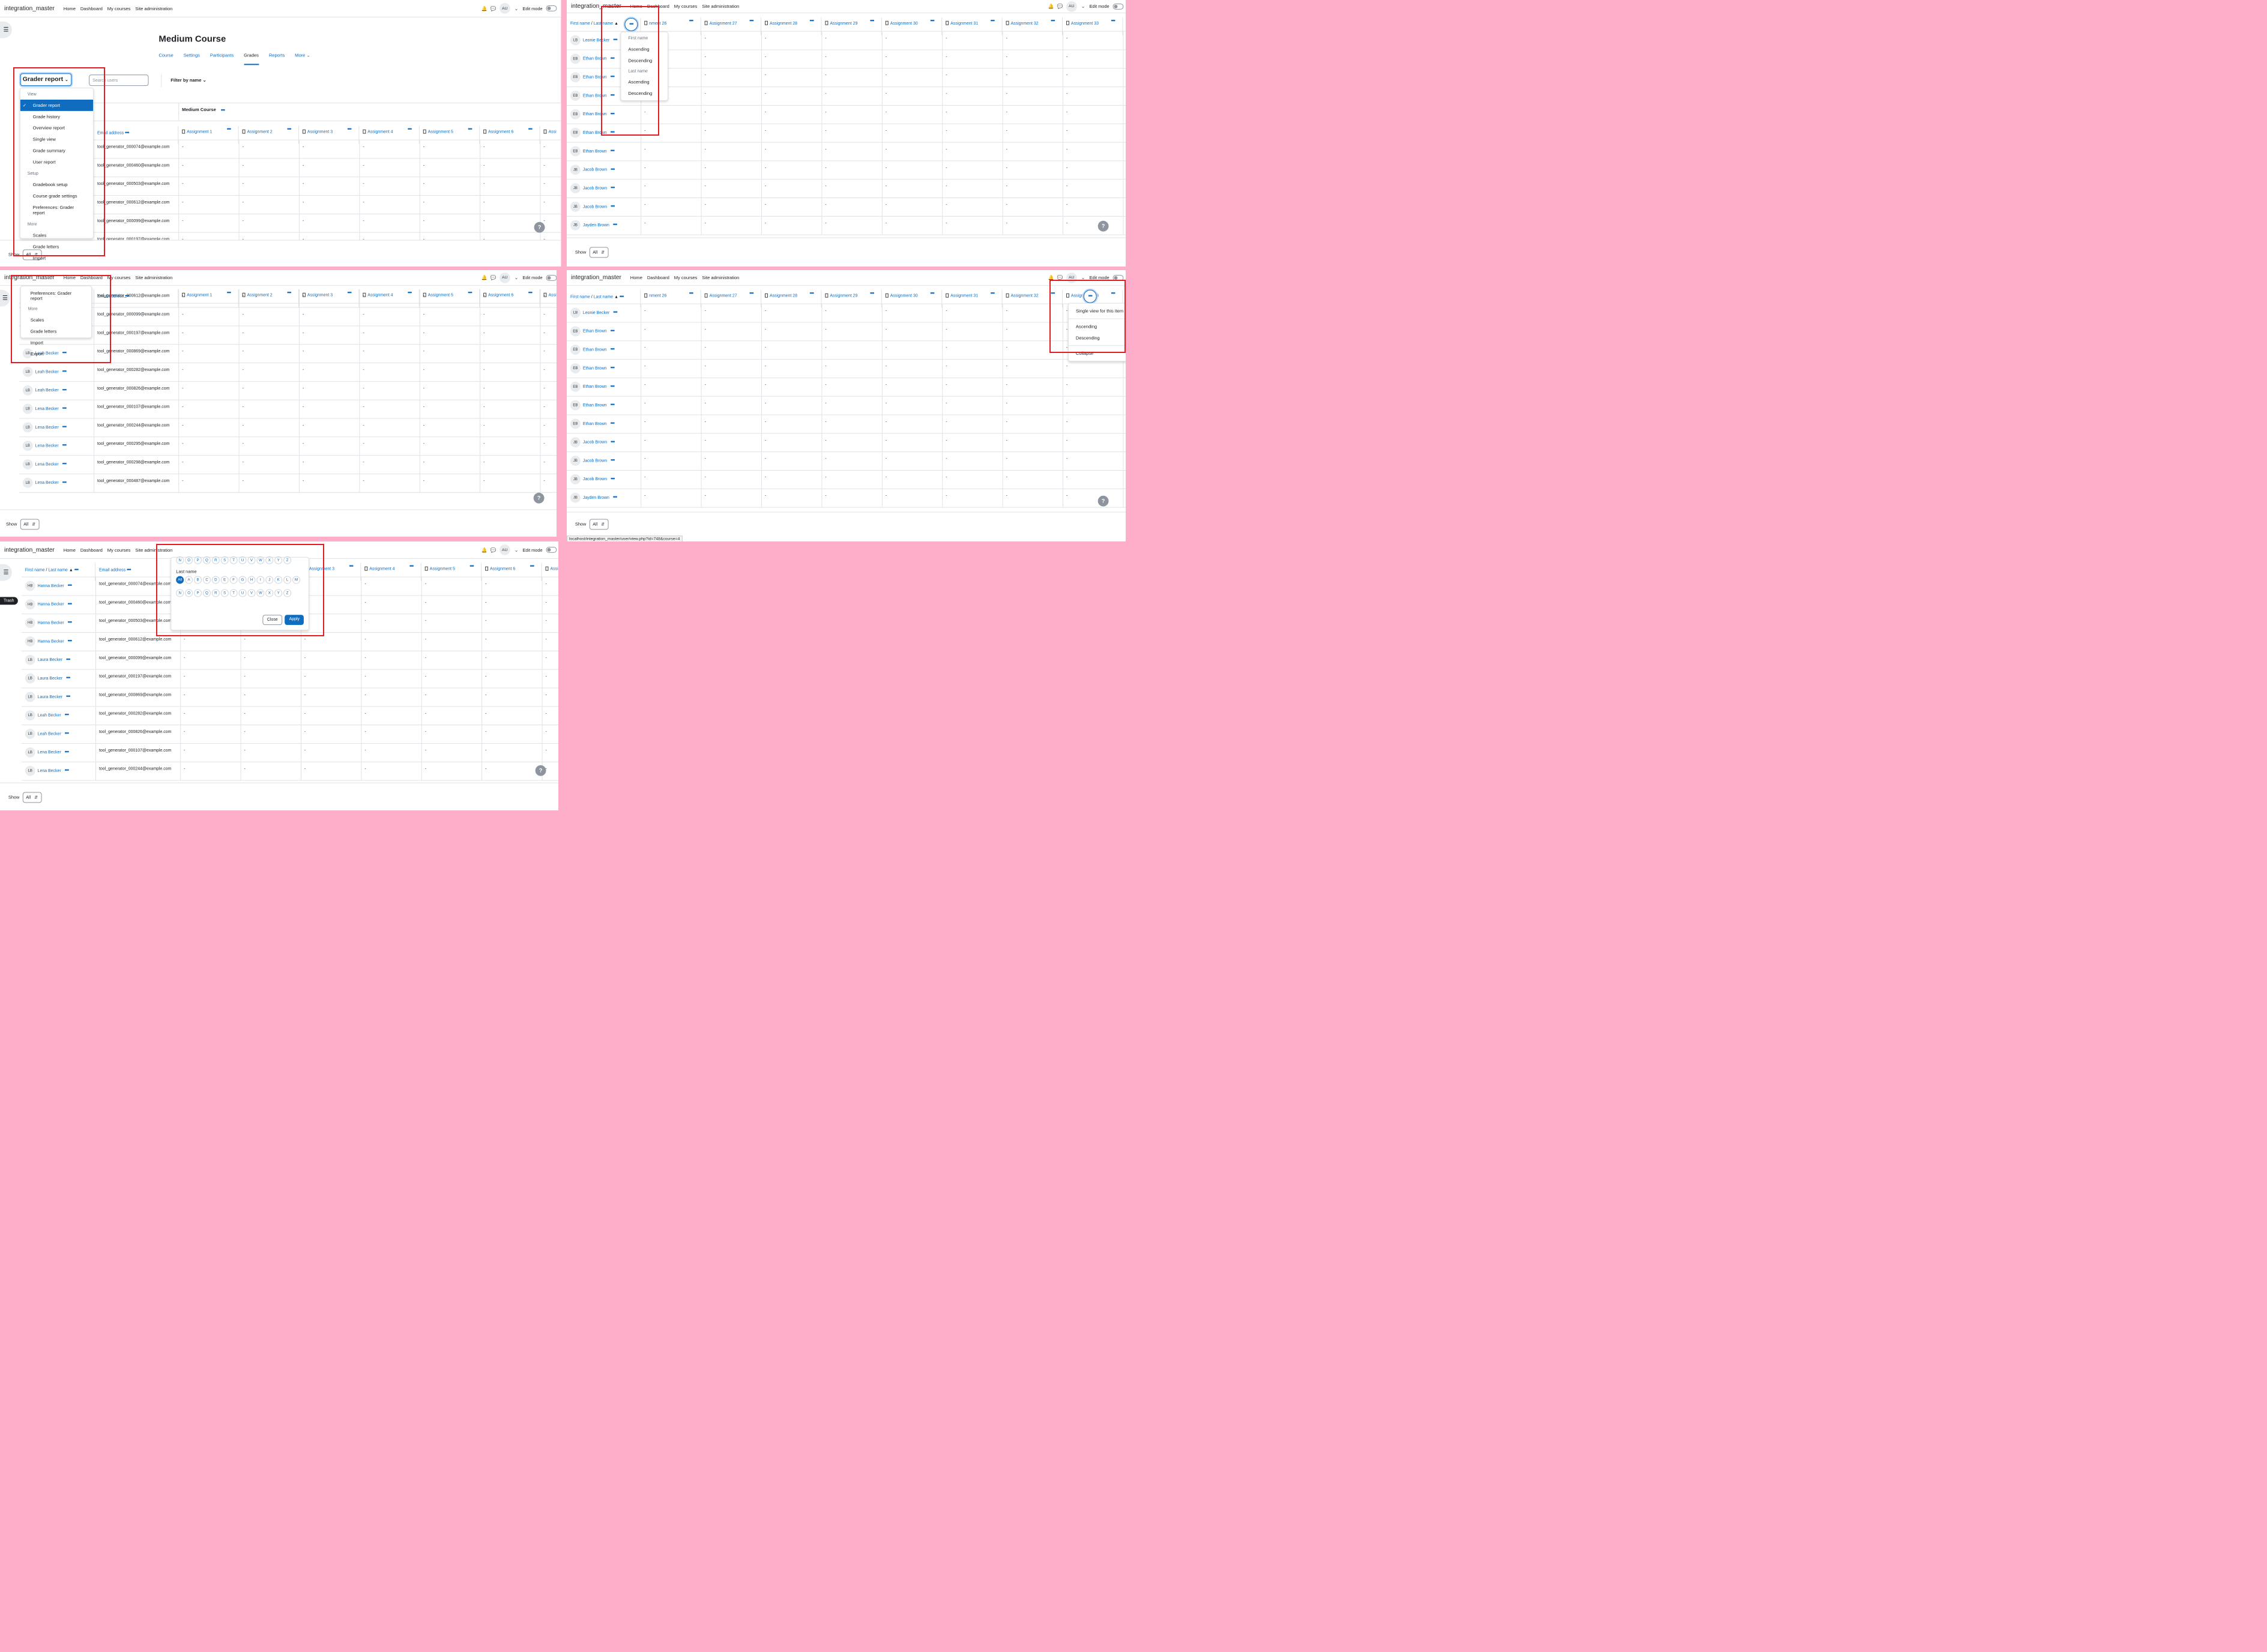 The width and height of the screenshot is (2267, 1652). What do you see at coordinates (539, 498) in the screenshot?
I see `help-button: ?` at bounding box center [539, 498].